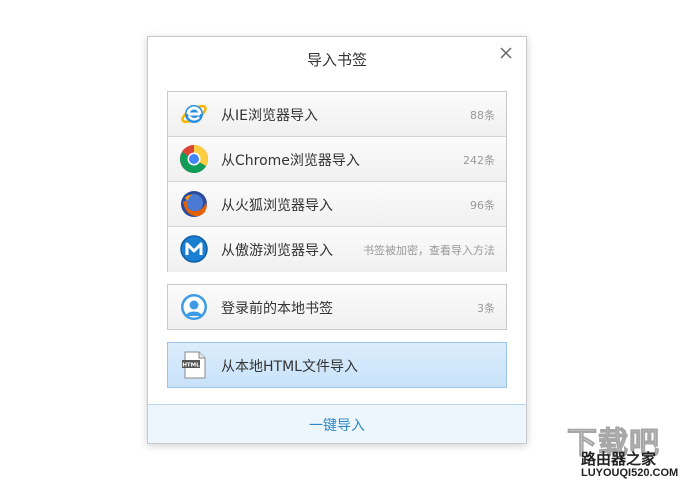 The height and width of the screenshot is (487, 680). I want to click on html-import-group: HTML 从本地HTML文件导入, so click(337, 365).